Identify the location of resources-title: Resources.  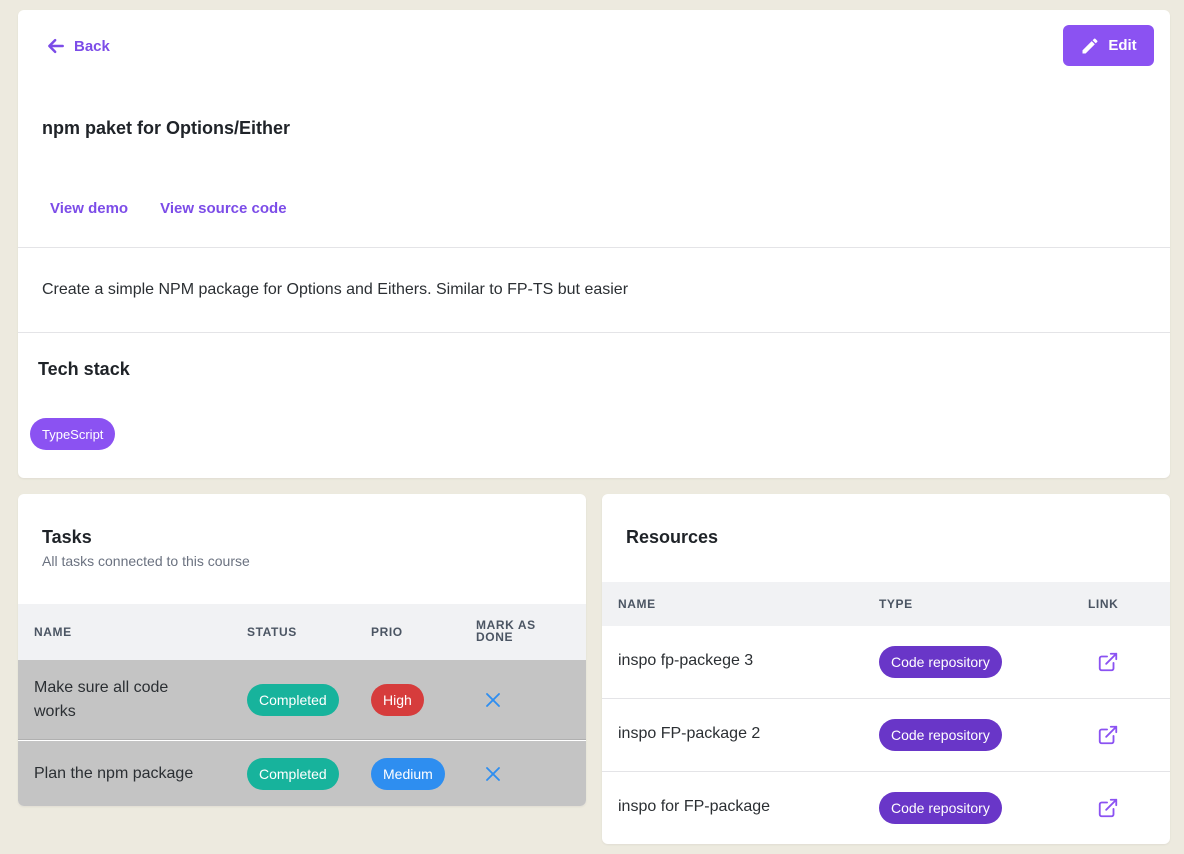
(672, 537).